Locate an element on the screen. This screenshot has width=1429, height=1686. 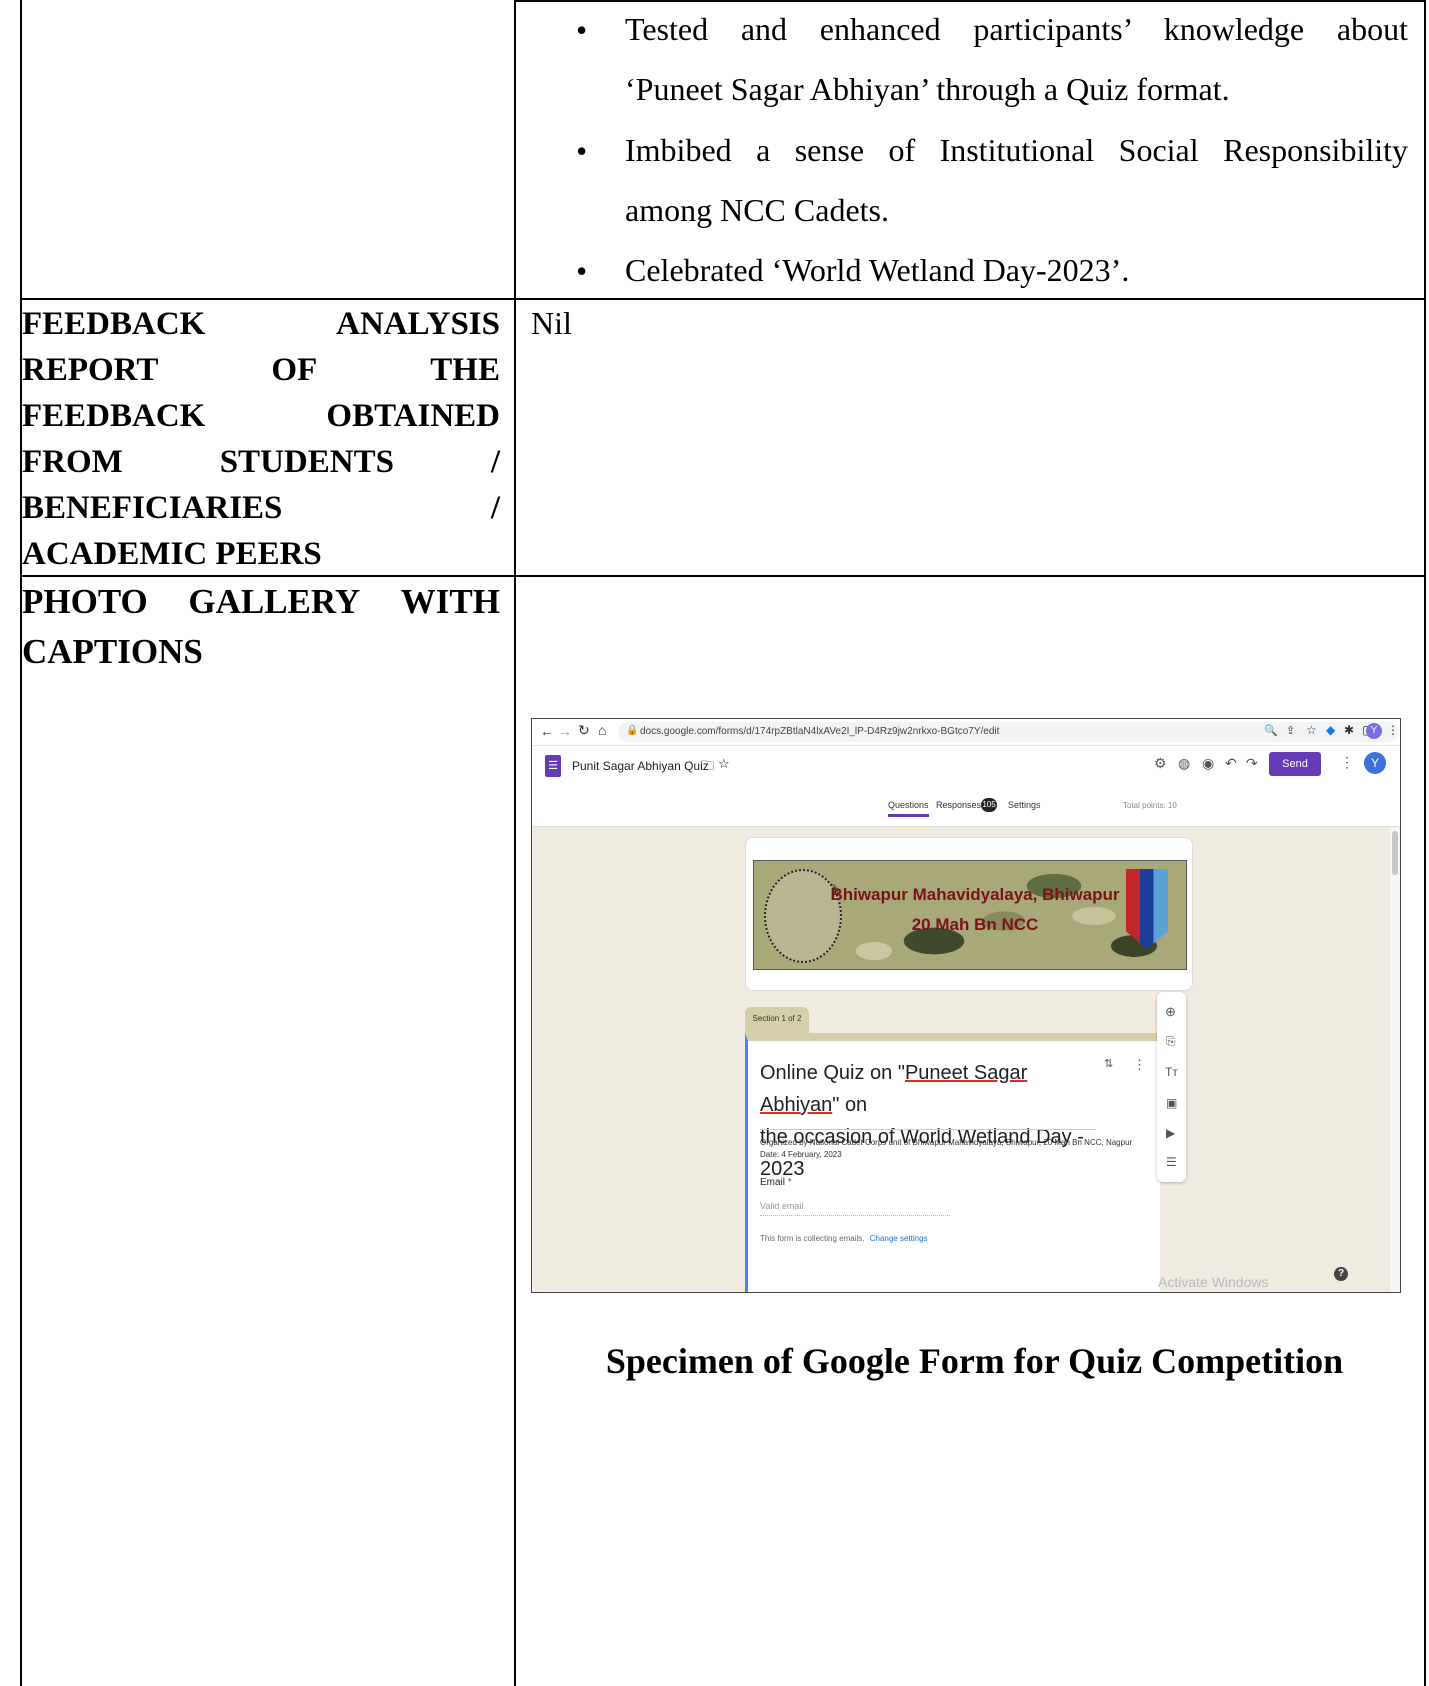
more-options-icon: ⋮ is located at coordinates (1347, 762).